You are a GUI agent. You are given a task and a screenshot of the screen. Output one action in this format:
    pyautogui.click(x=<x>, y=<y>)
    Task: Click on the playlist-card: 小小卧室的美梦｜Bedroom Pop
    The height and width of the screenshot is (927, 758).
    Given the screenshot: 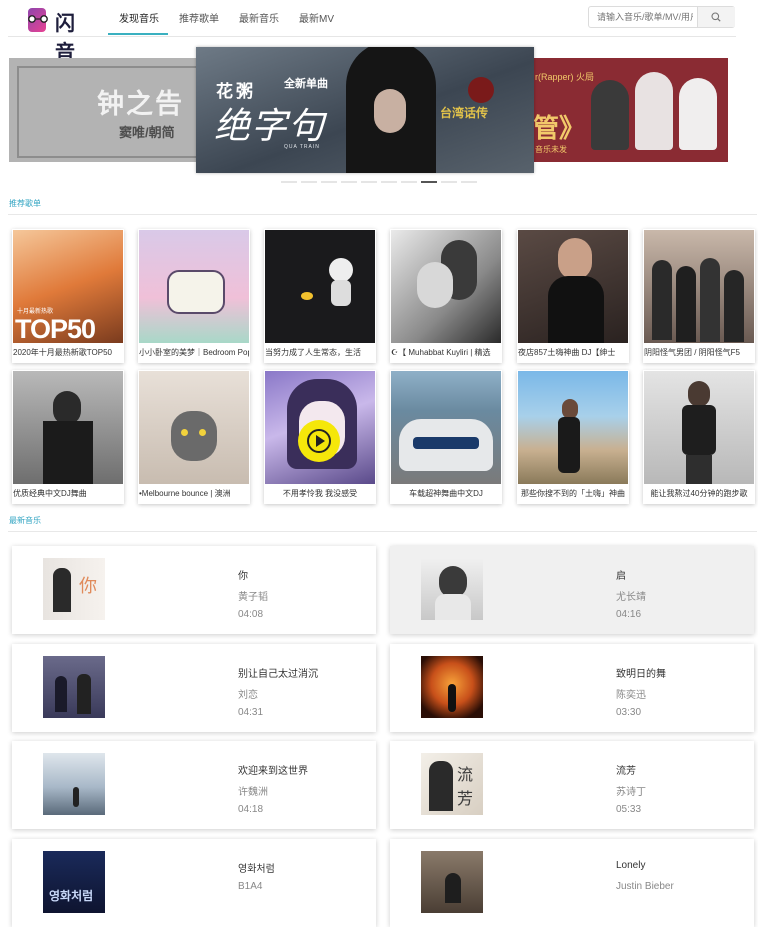 What is the action you would take?
    pyautogui.click(x=194, y=296)
    